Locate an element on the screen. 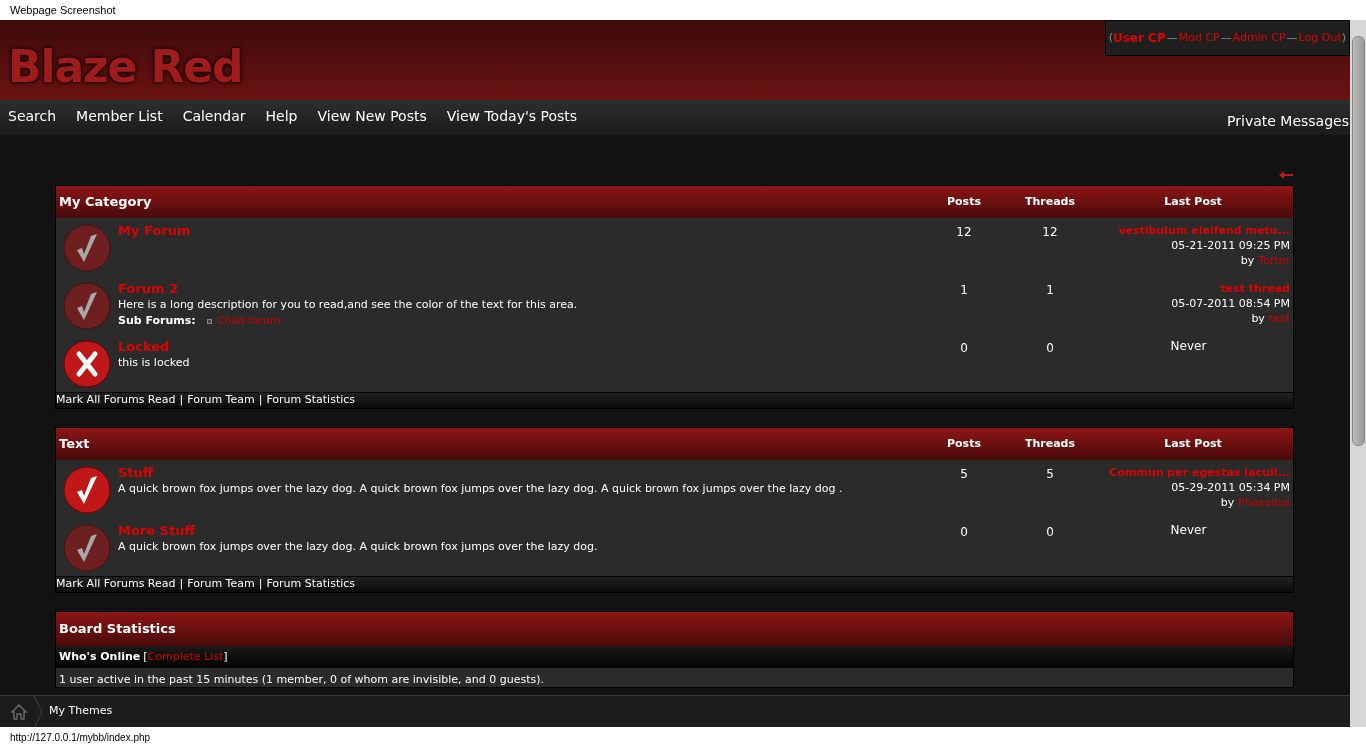 The width and height of the screenshot is (1366, 747). logo: Blaze Red is located at coordinates (125, 67).